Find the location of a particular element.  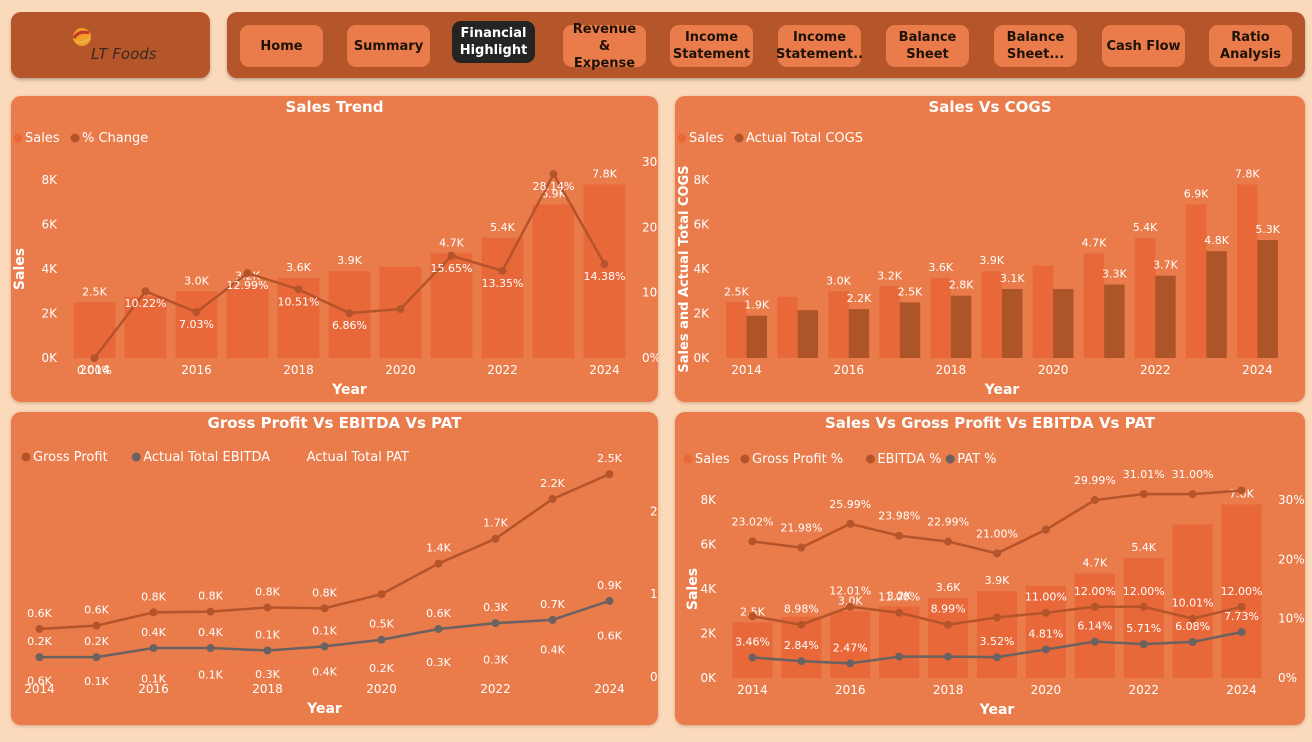

point-data-label: 0.00% is located at coordinates (94, 370).